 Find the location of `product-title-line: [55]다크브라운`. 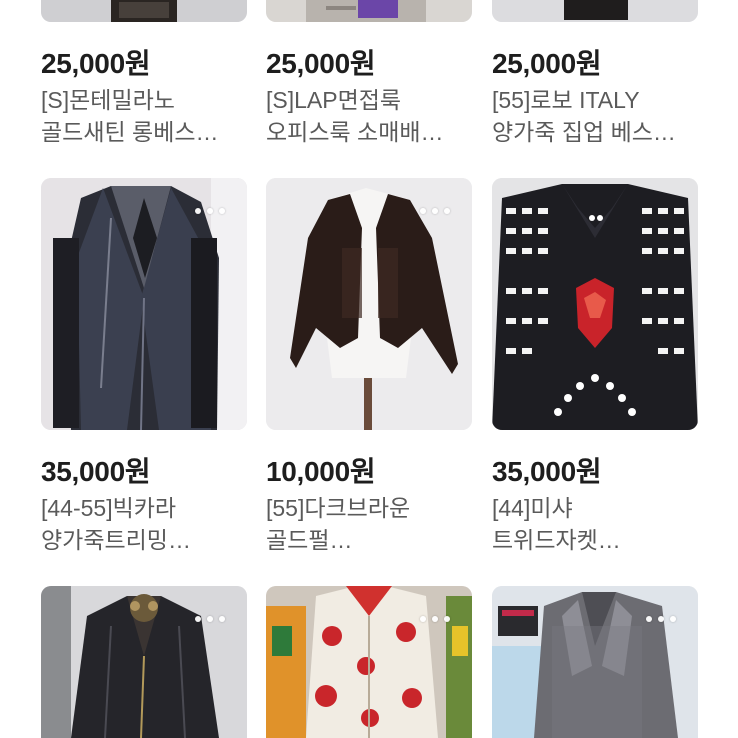

product-title-line: [55]다크브라운 is located at coordinates (338, 508).